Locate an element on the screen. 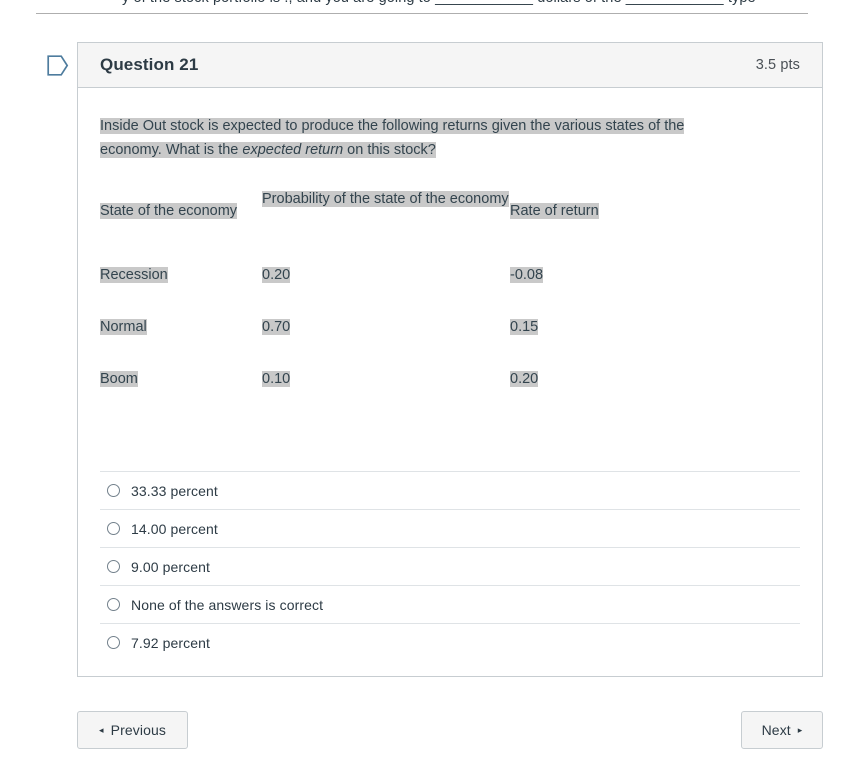 Image resolution: width=844 pixels, height=757 pixels. previous-button: ◂ Previous is located at coordinates (132, 730).